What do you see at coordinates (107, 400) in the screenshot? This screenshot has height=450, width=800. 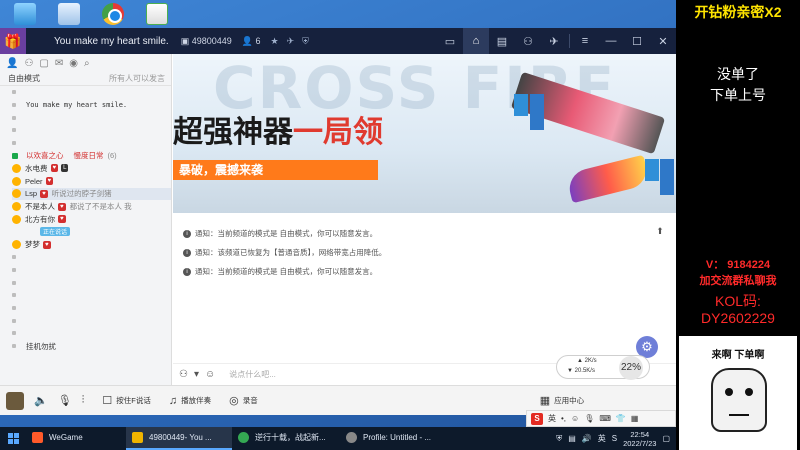 I see `push-to-talk-icon: ☐` at bounding box center [107, 400].